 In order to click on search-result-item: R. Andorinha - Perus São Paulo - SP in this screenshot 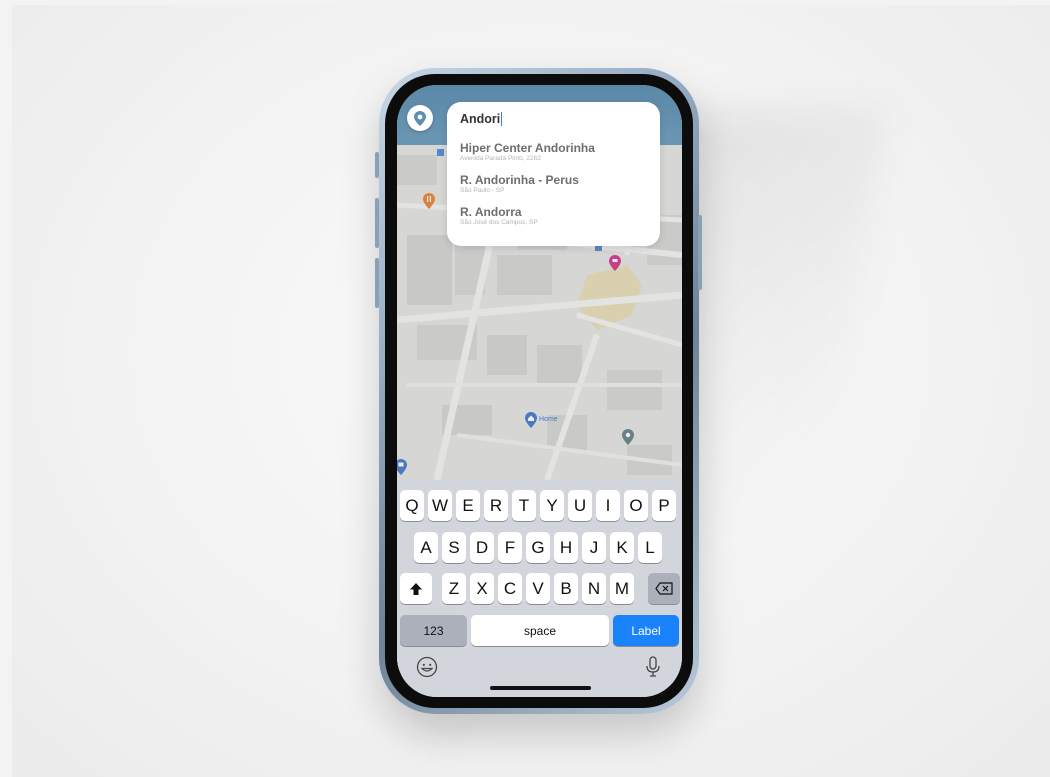, I will do `click(553, 184)`.